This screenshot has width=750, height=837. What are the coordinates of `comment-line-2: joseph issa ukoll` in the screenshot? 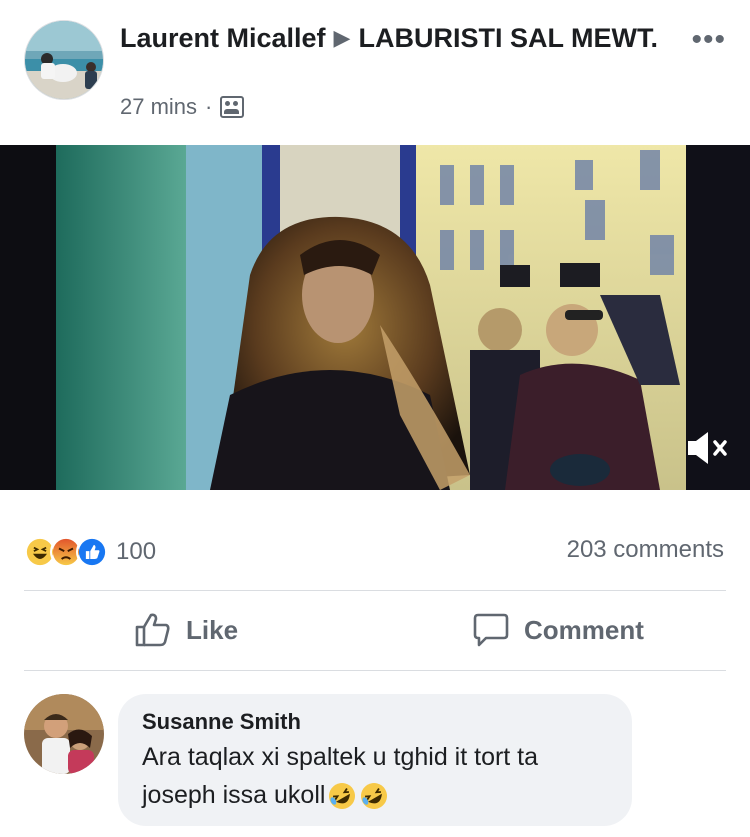 It's located at (234, 795).